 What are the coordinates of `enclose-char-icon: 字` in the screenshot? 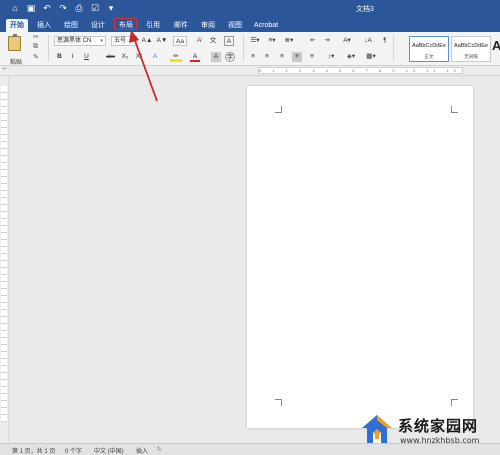 It's located at (230, 57).